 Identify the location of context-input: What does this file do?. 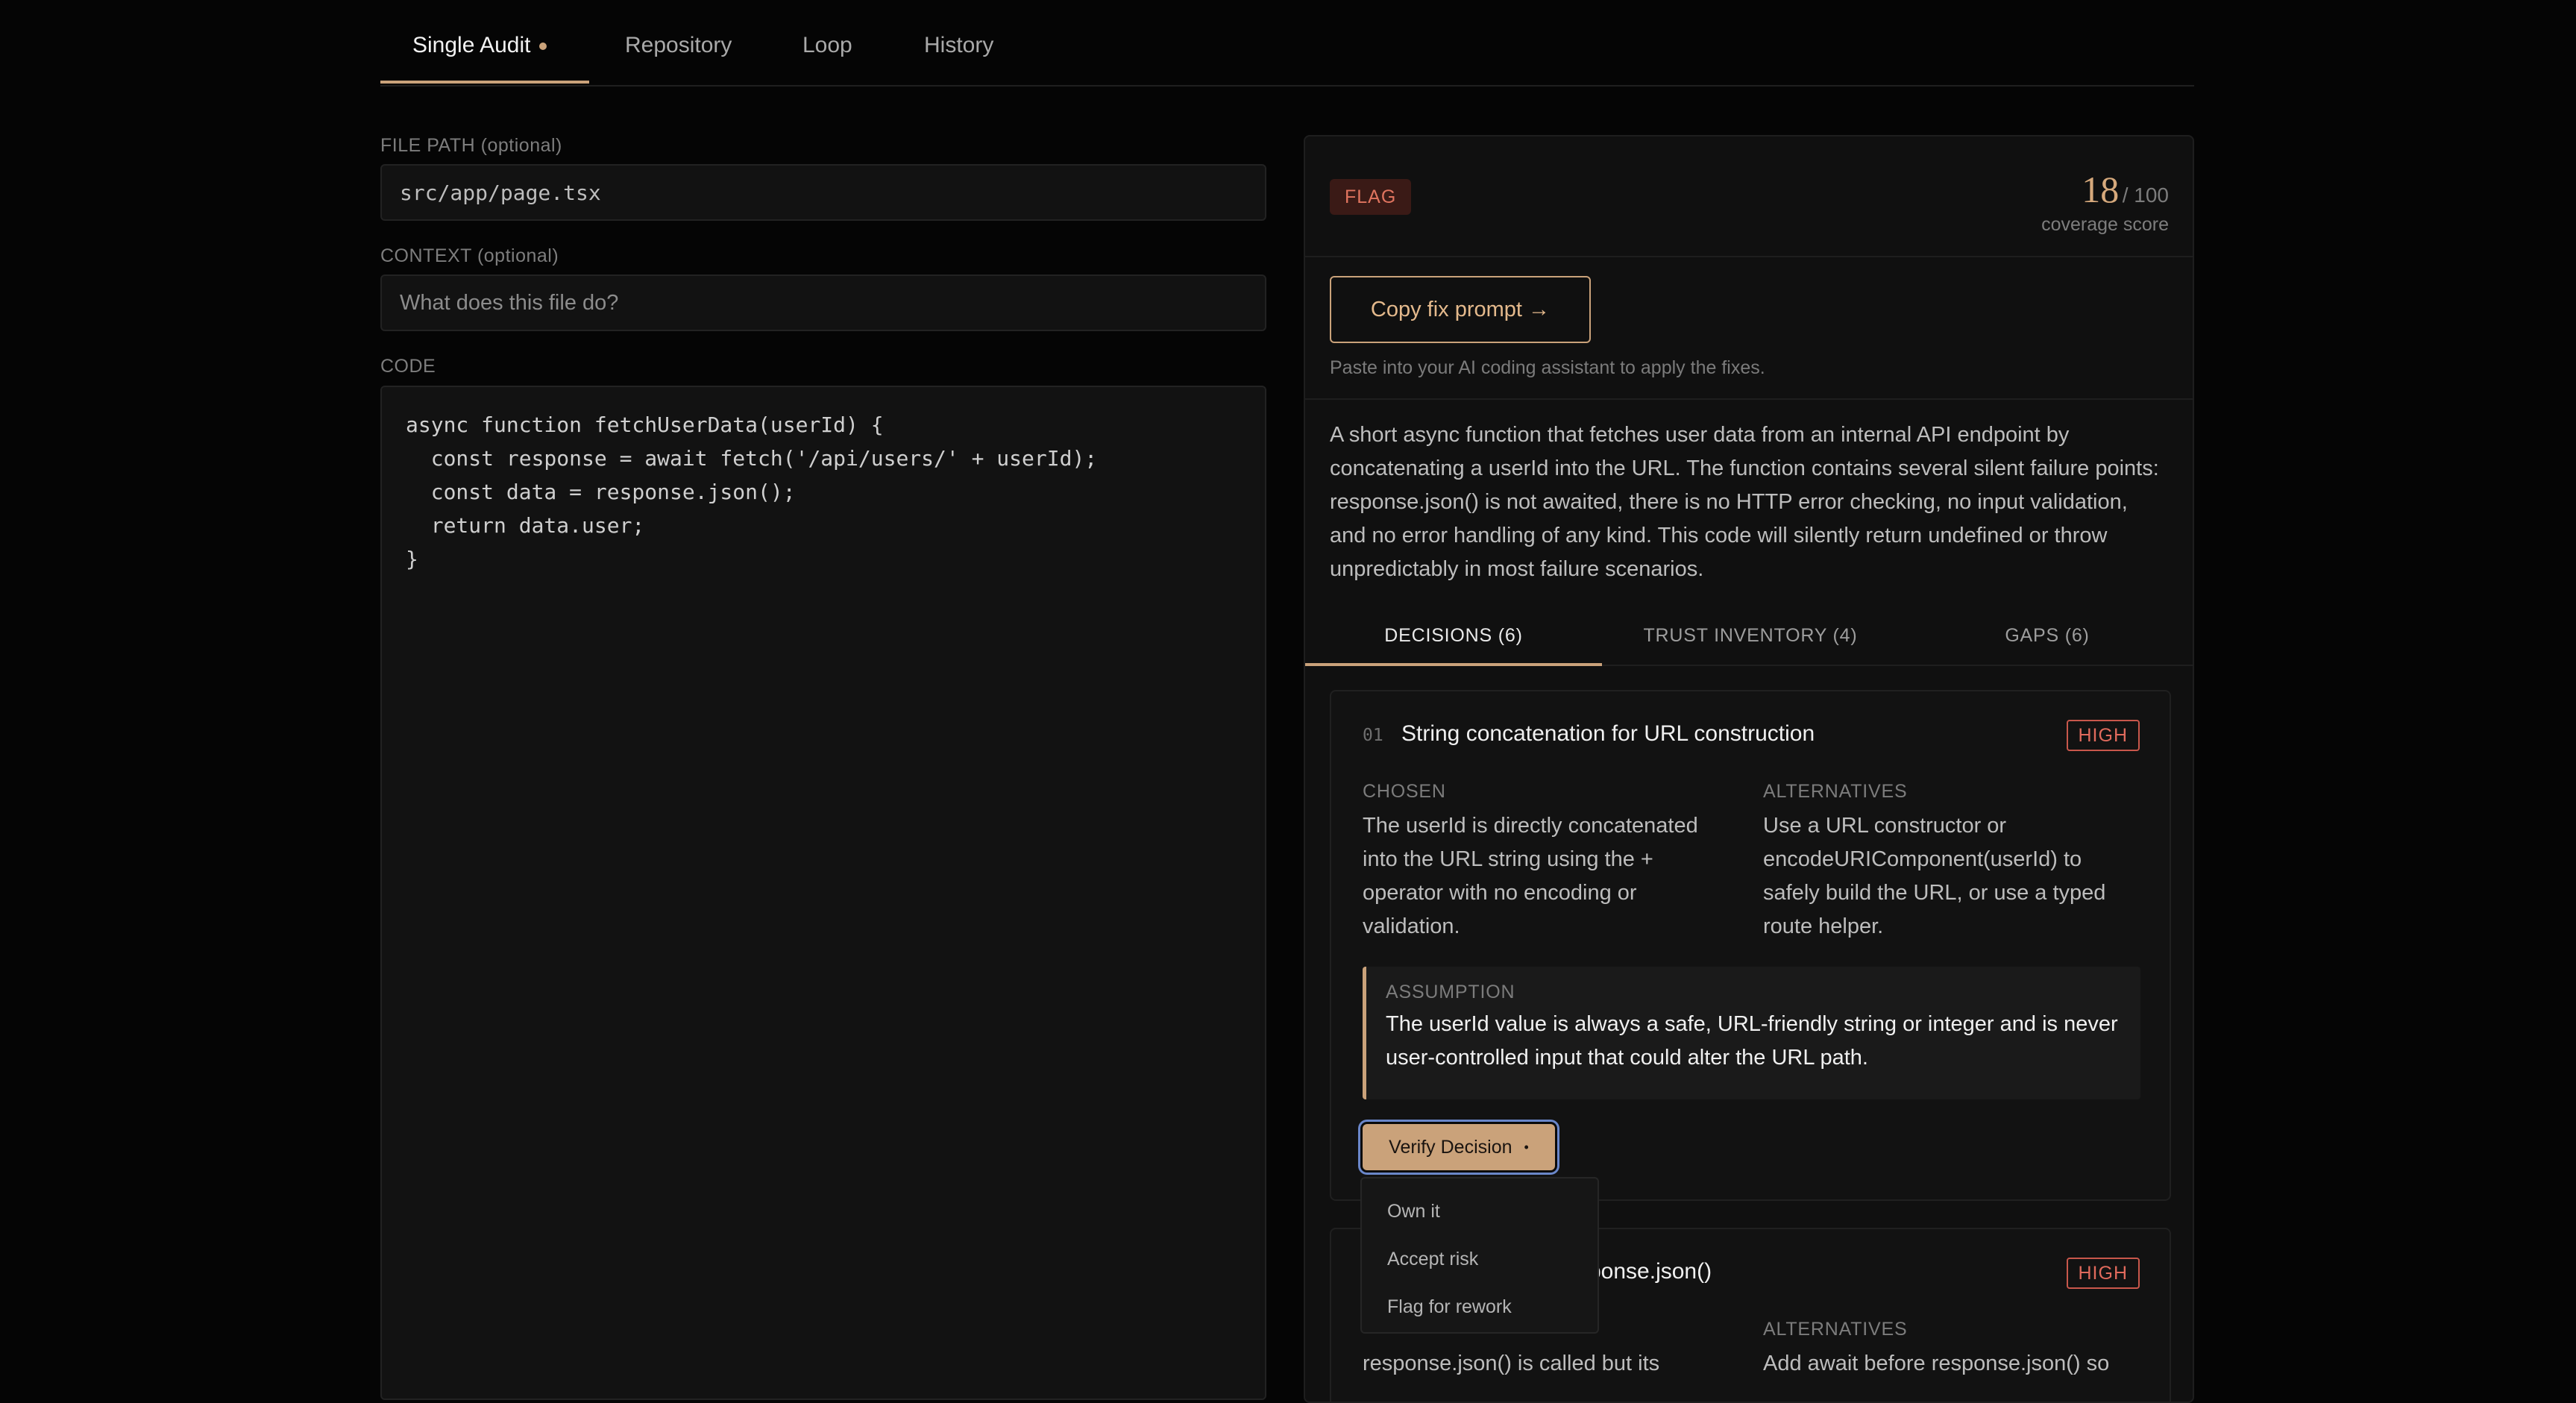
(823, 302).